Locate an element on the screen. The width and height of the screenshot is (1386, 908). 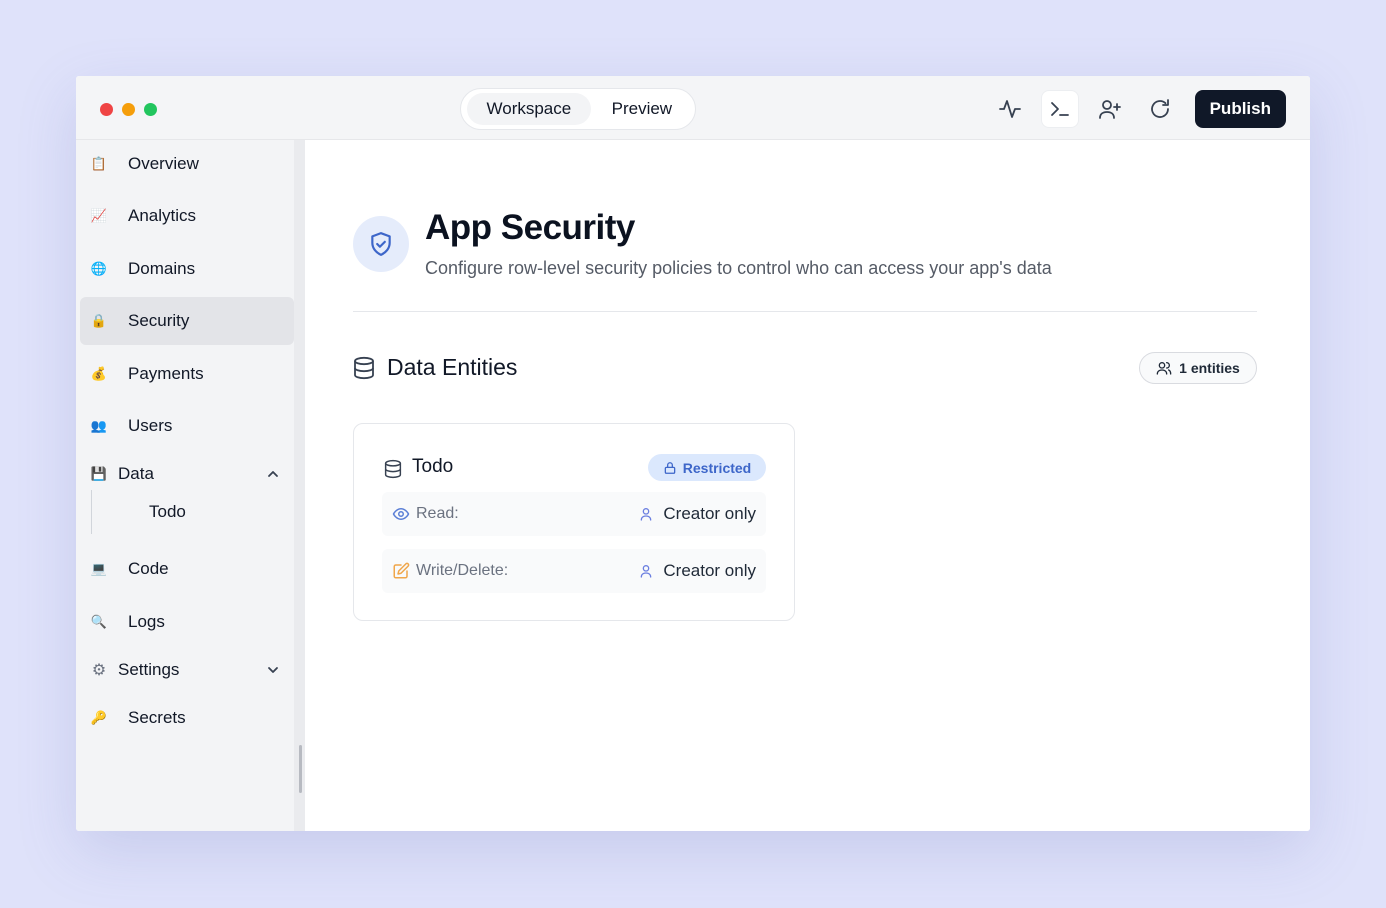
sidebar-item-secrets: 🔑 Secrets is located at coordinates (187, 718).